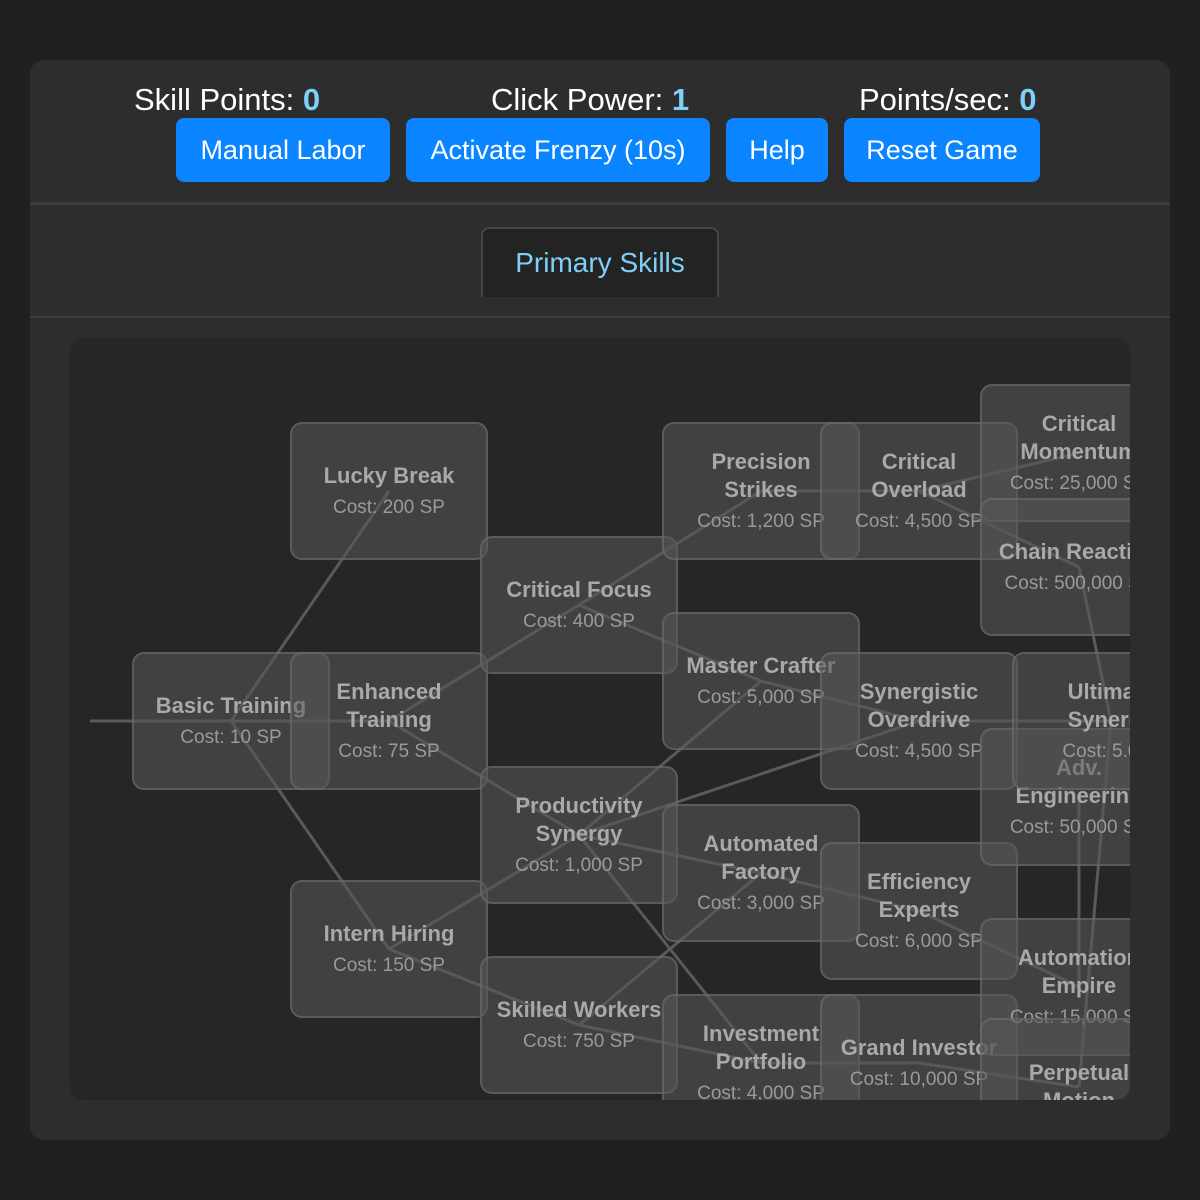  Describe the element at coordinates (939, 99) in the screenshot. I see `points-per-sec-label: Points/sec:` at that location.